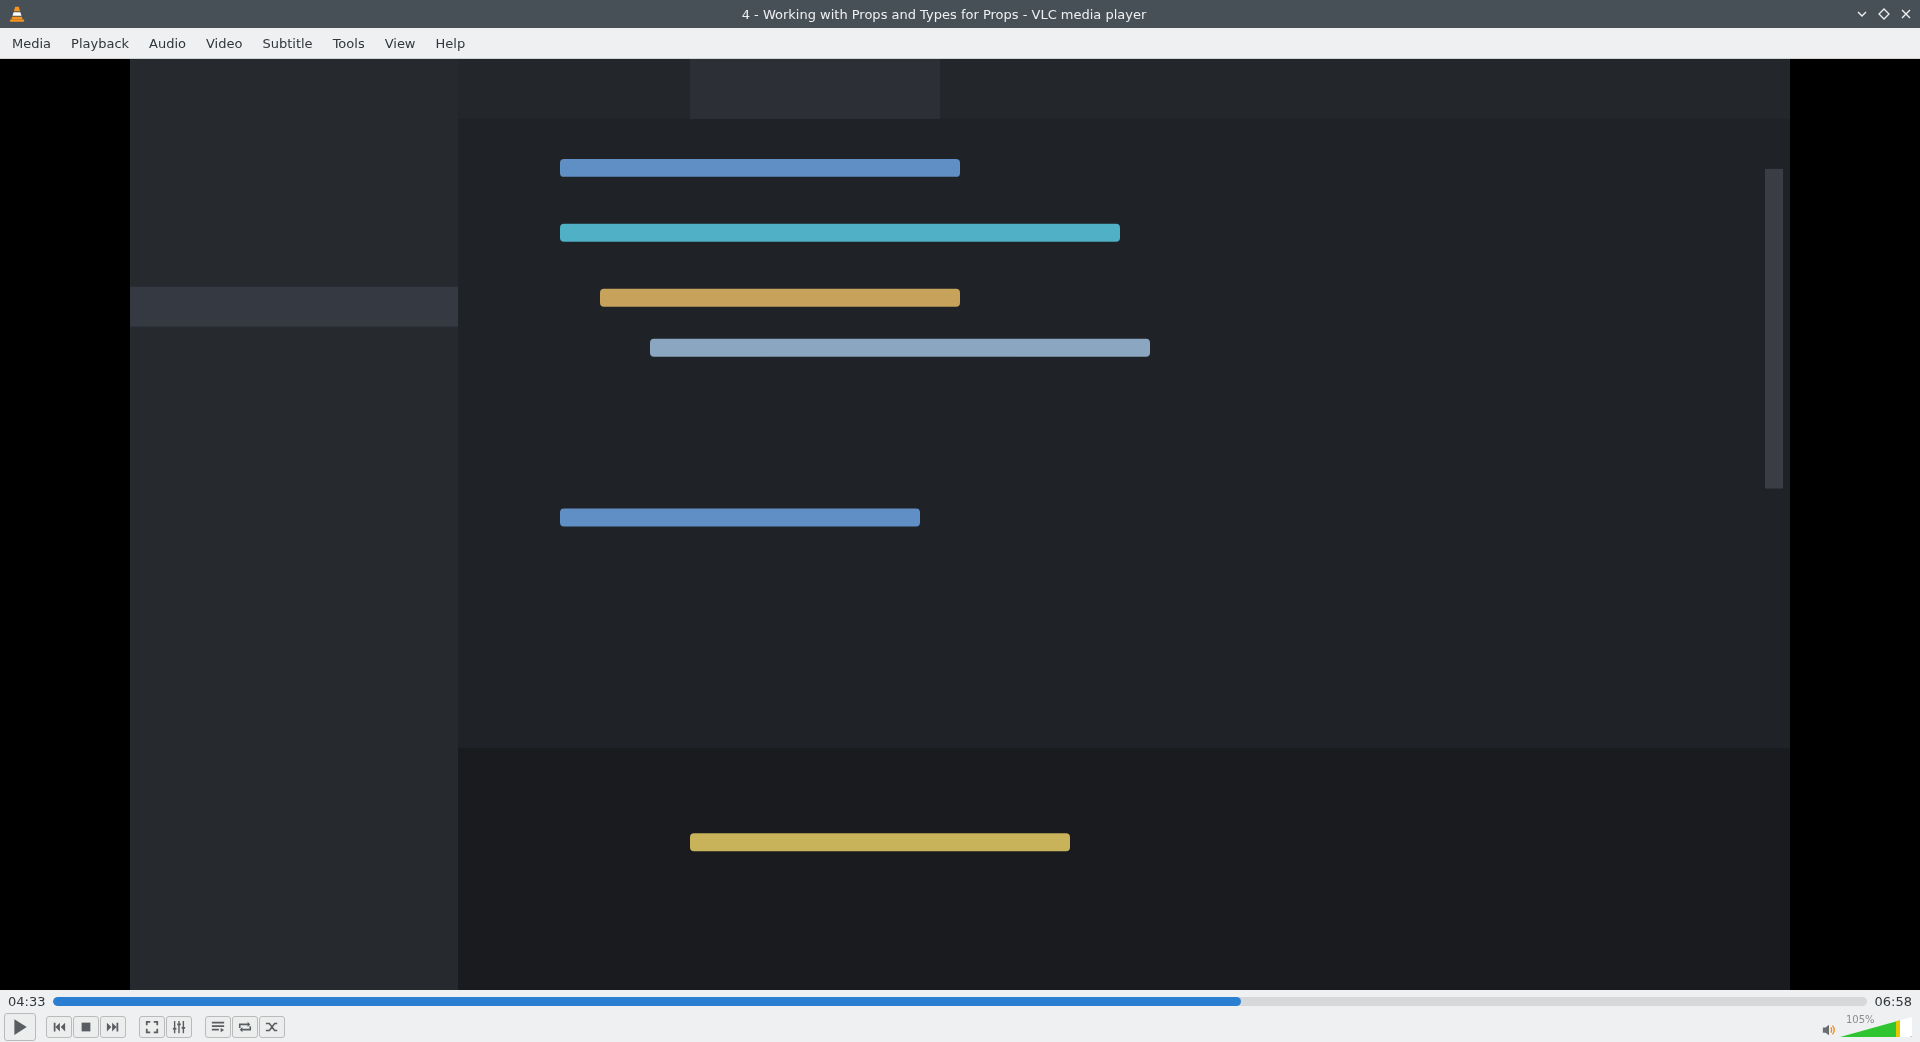 This screenshot has height=1042, width=1920. I want to click on window-title: 4 - Working with Props and Types for Props - VLC media player, so click(944, 14).